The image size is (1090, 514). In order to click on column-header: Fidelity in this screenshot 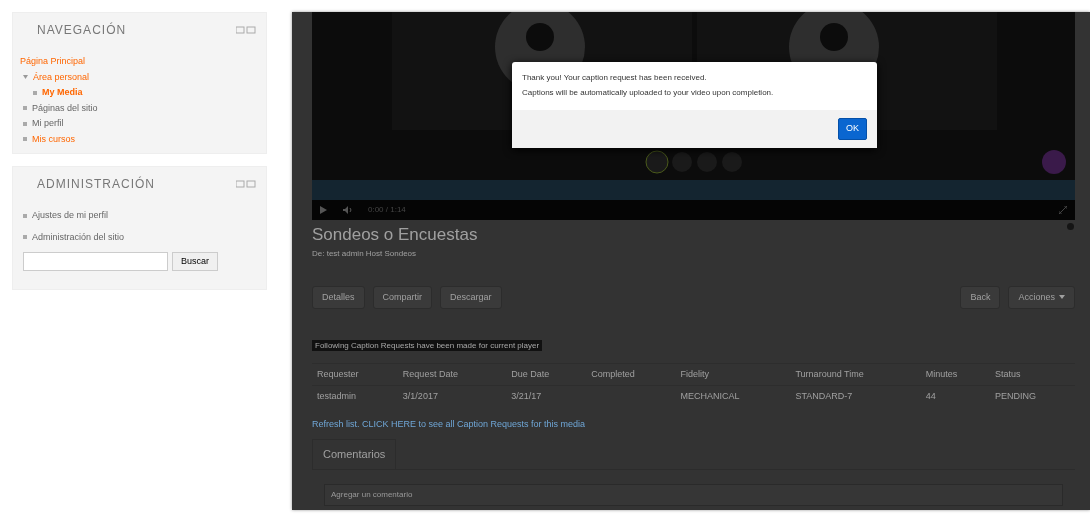, I will do `click(733, 374)`.